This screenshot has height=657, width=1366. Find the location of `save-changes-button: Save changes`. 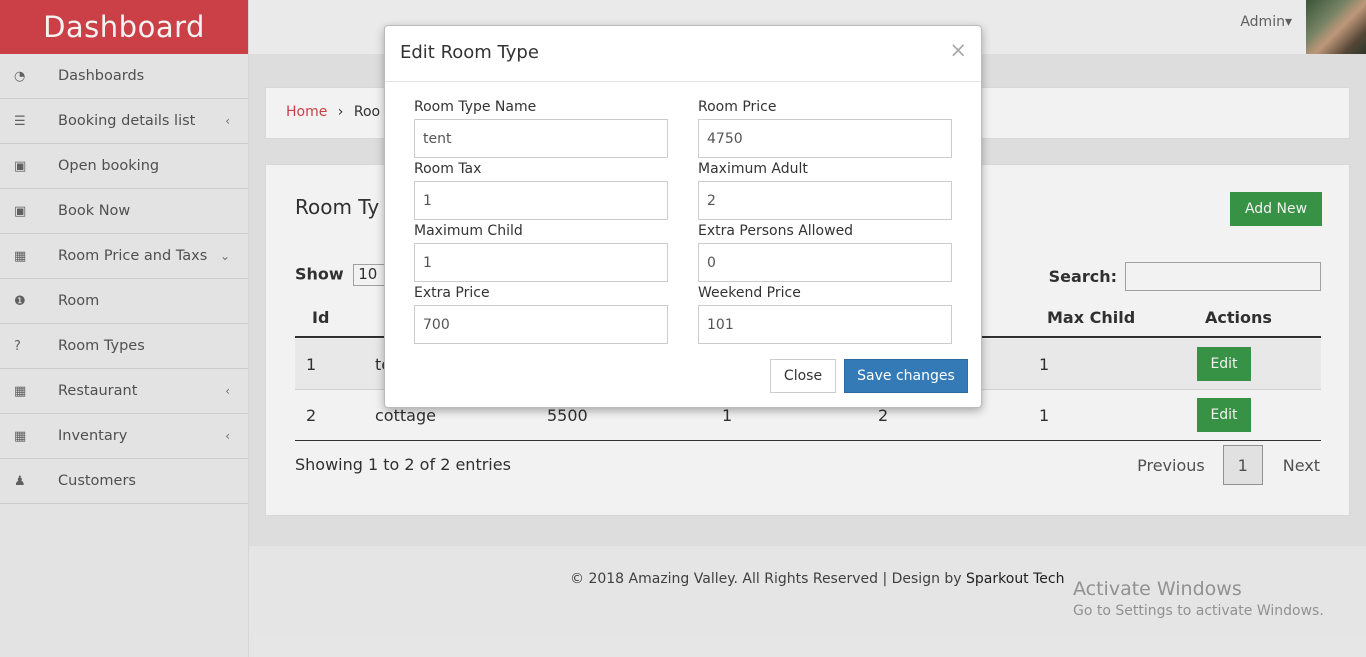

save-changes-button: Save changes is located at coordinates (906, 376).